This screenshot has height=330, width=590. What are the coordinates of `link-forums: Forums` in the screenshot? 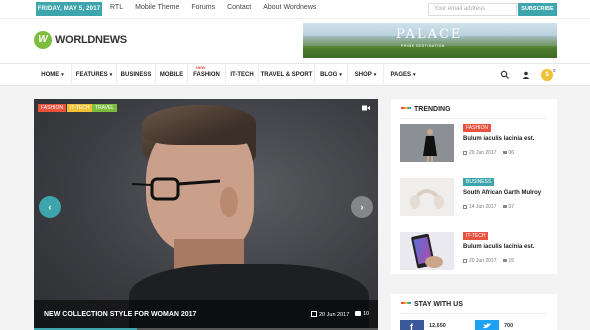 It's located at (203, 7).